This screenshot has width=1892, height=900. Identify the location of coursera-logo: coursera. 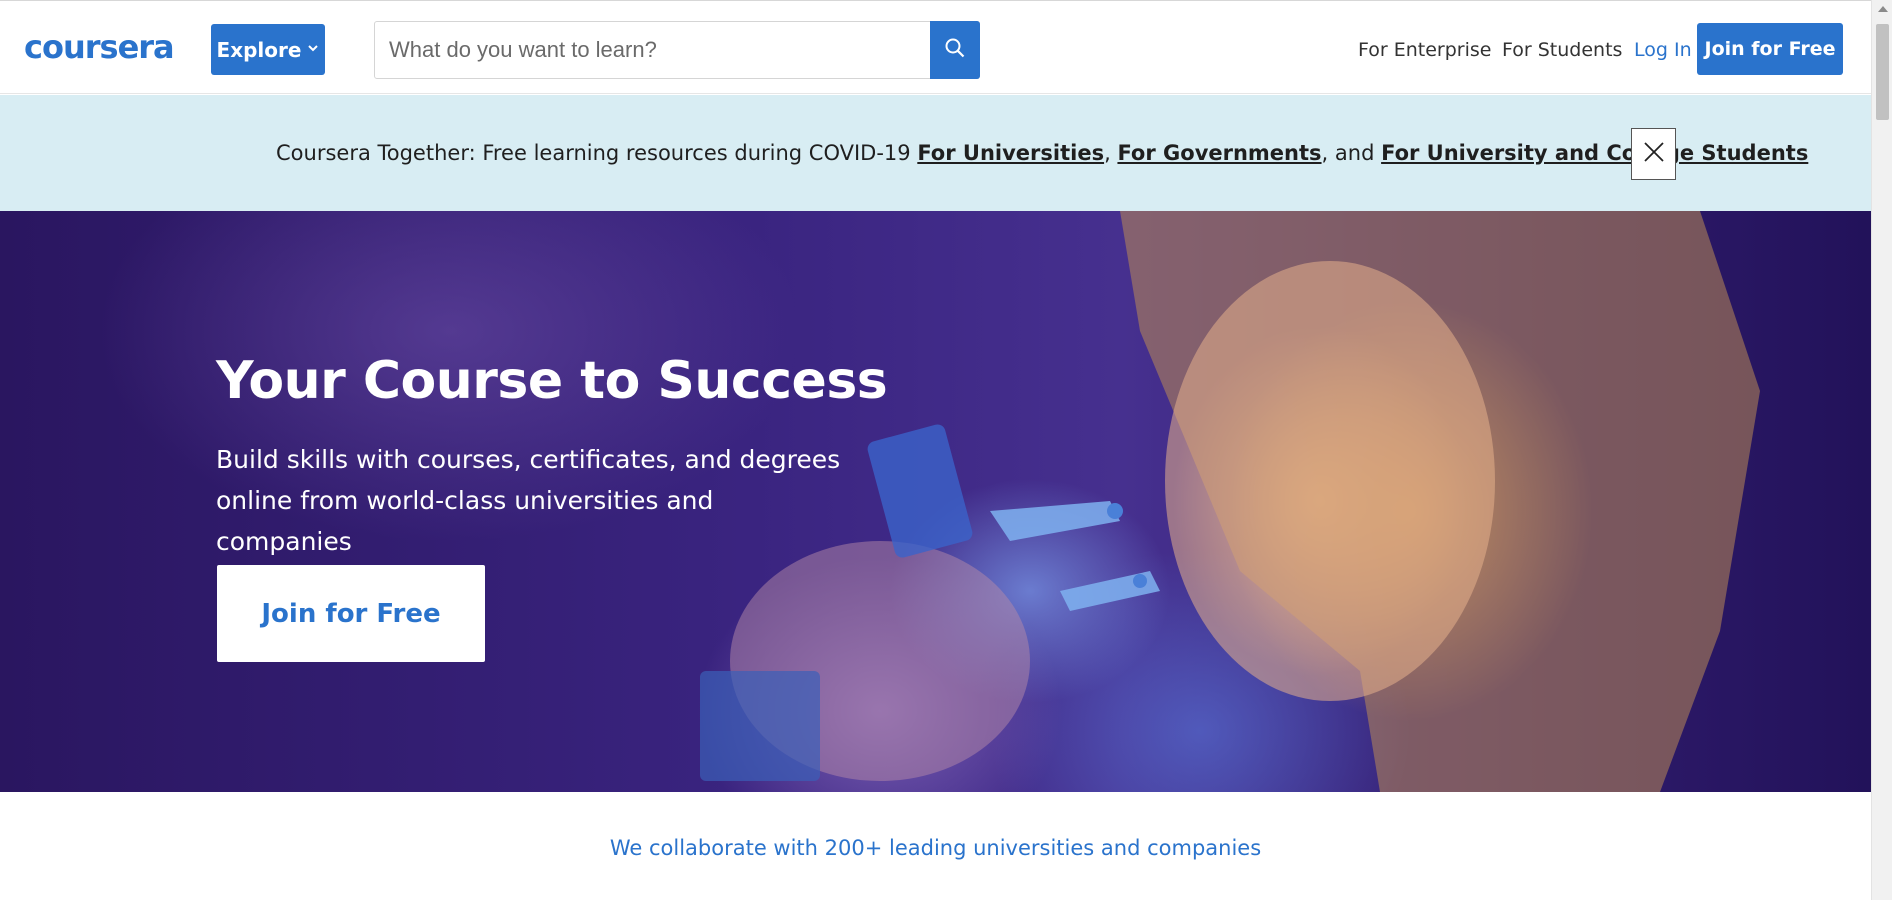
(99, 47).